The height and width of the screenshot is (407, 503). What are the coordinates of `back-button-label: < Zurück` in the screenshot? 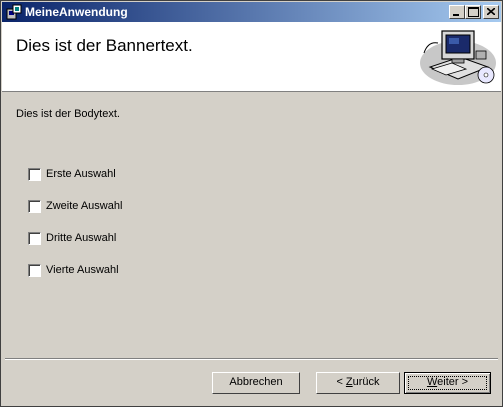 It's located at (358, 382).